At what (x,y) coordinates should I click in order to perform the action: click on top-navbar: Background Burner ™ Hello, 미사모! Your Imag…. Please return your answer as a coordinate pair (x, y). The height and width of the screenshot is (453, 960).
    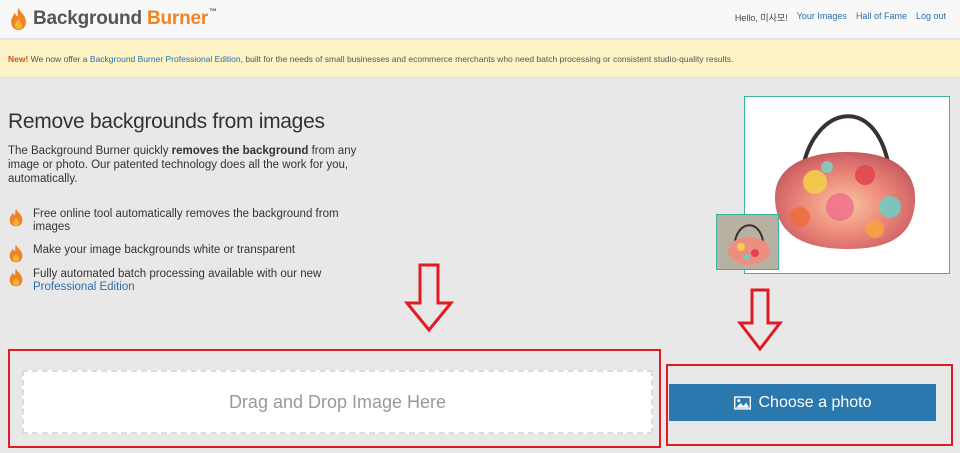
    Looking at the image, I should click on (480, 19).